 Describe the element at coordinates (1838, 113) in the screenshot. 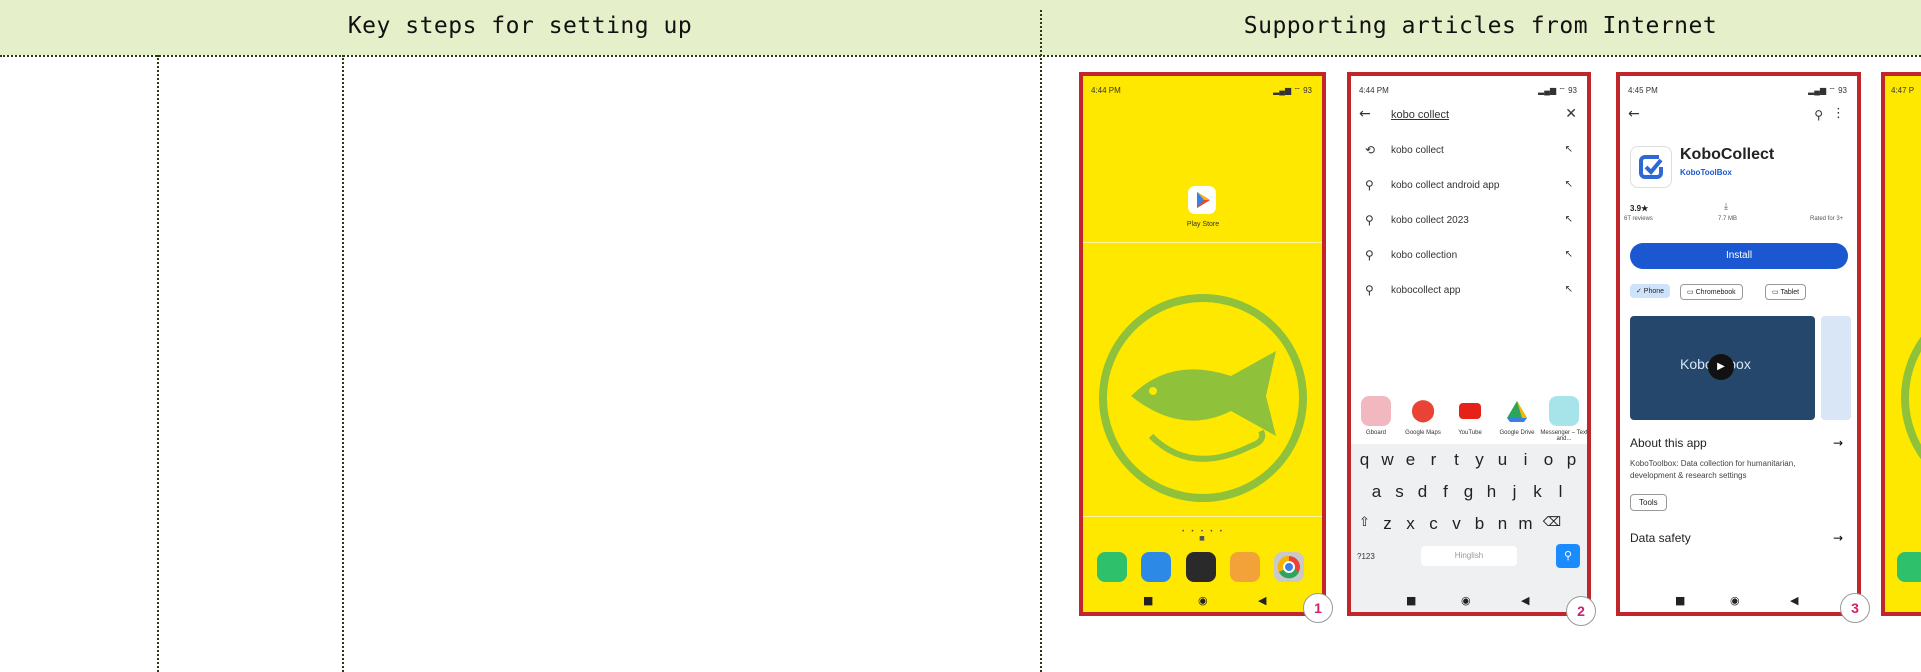

I see `more-vert-icon: ⋮` at that location.